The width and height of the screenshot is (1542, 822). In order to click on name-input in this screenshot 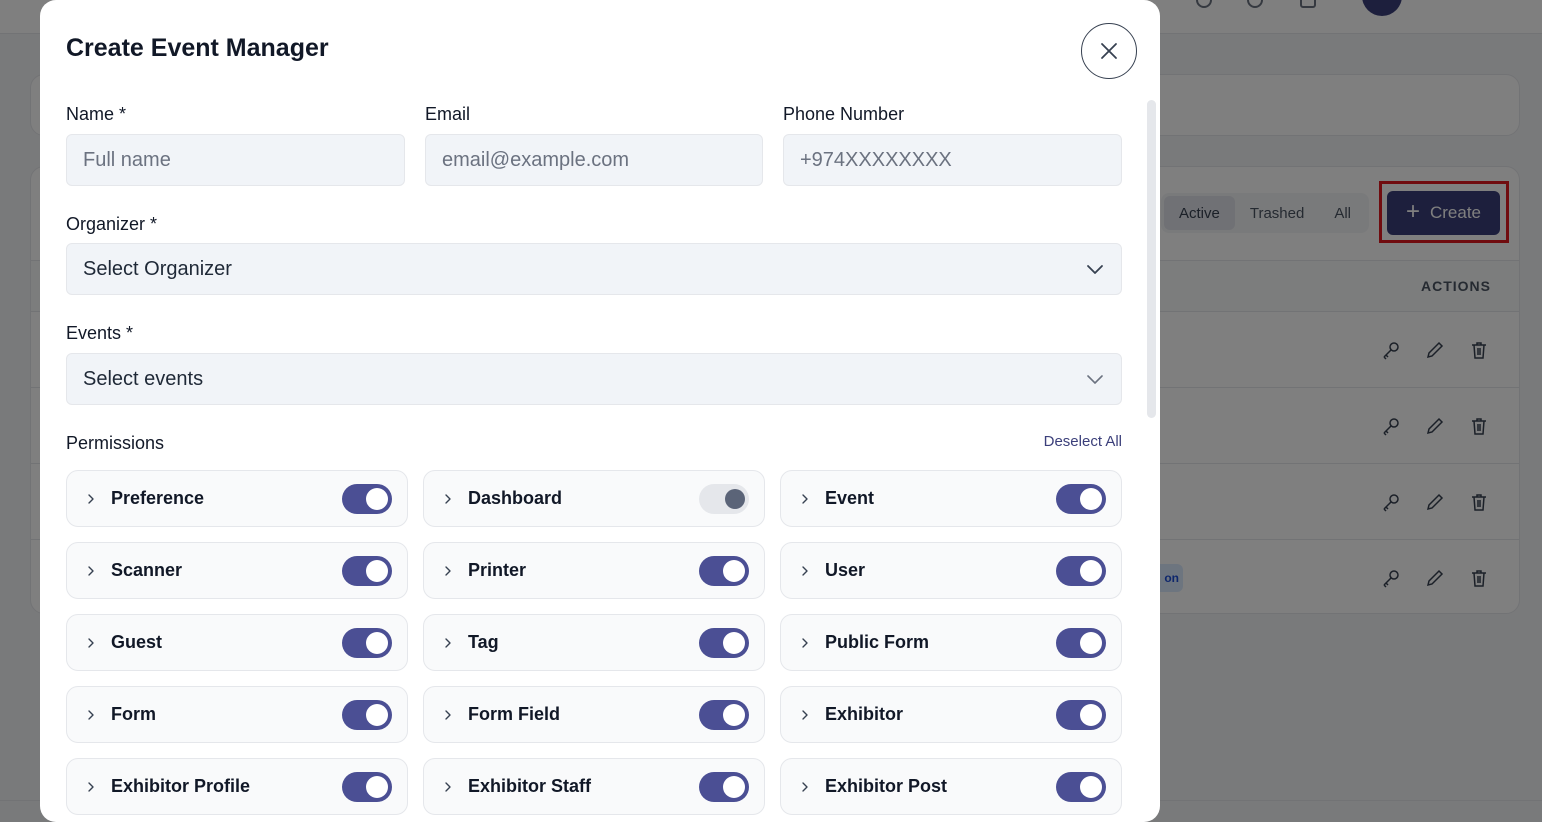, I will do `click(235, 160)`.